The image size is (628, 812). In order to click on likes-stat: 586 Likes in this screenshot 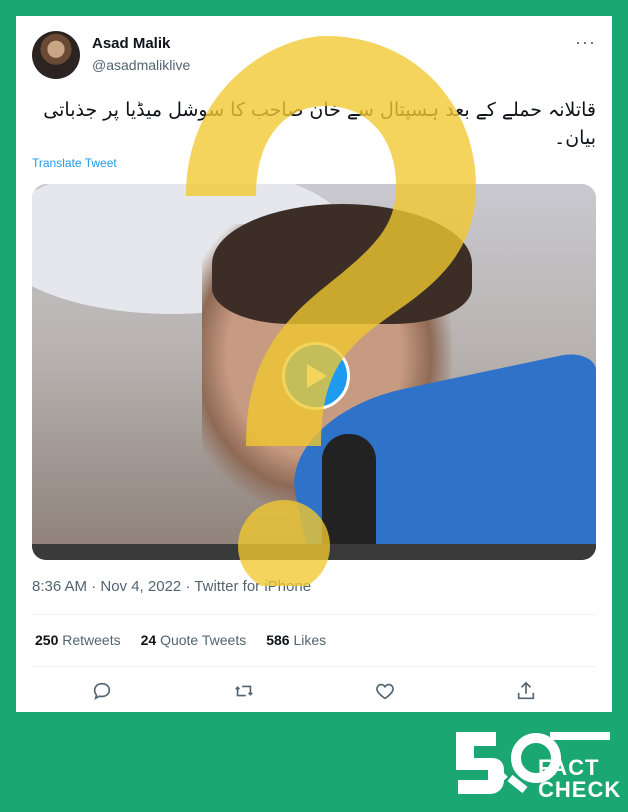, I will do `click(296, 640)`.